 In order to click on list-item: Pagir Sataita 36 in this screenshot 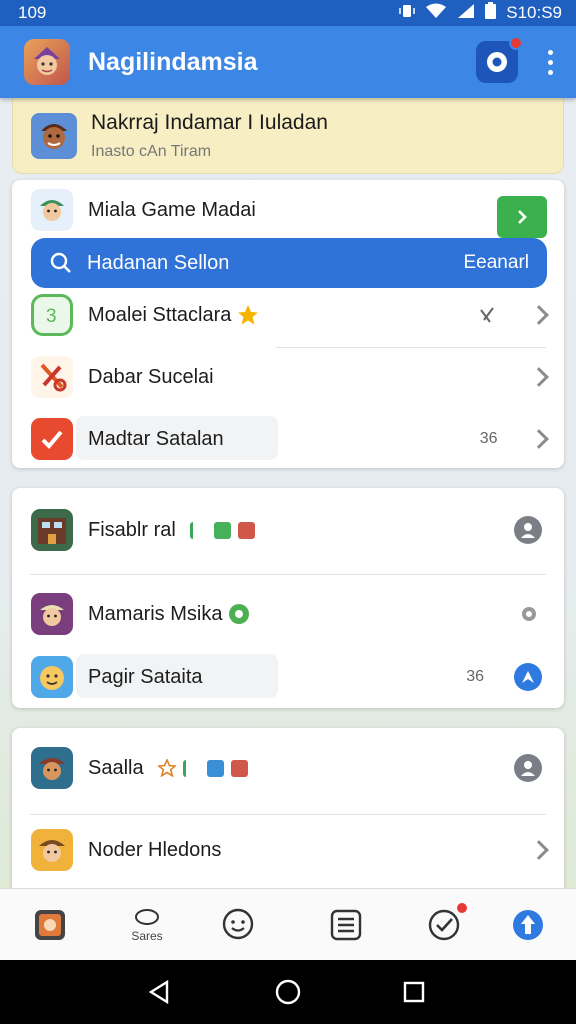, I will do `click(288, 677)`.